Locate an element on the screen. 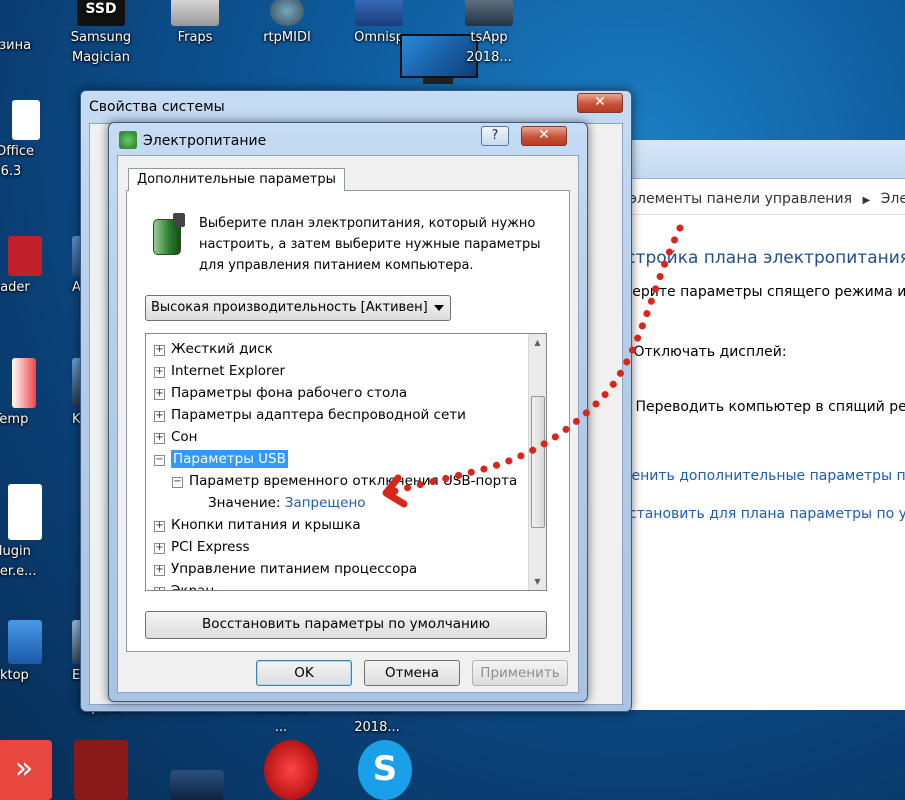 The width and height of the screenshot is (905, 800). power-plan-value: Высокая производительность [Активен] is located at coordinates (289, 307).